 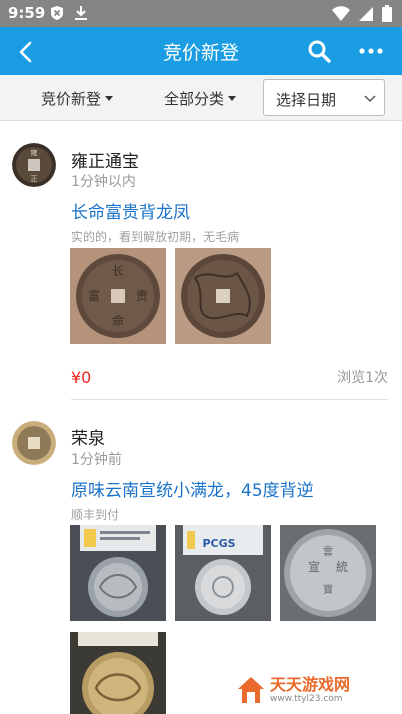 I want to click on svg-text: 統, so click(x=342, y=567).